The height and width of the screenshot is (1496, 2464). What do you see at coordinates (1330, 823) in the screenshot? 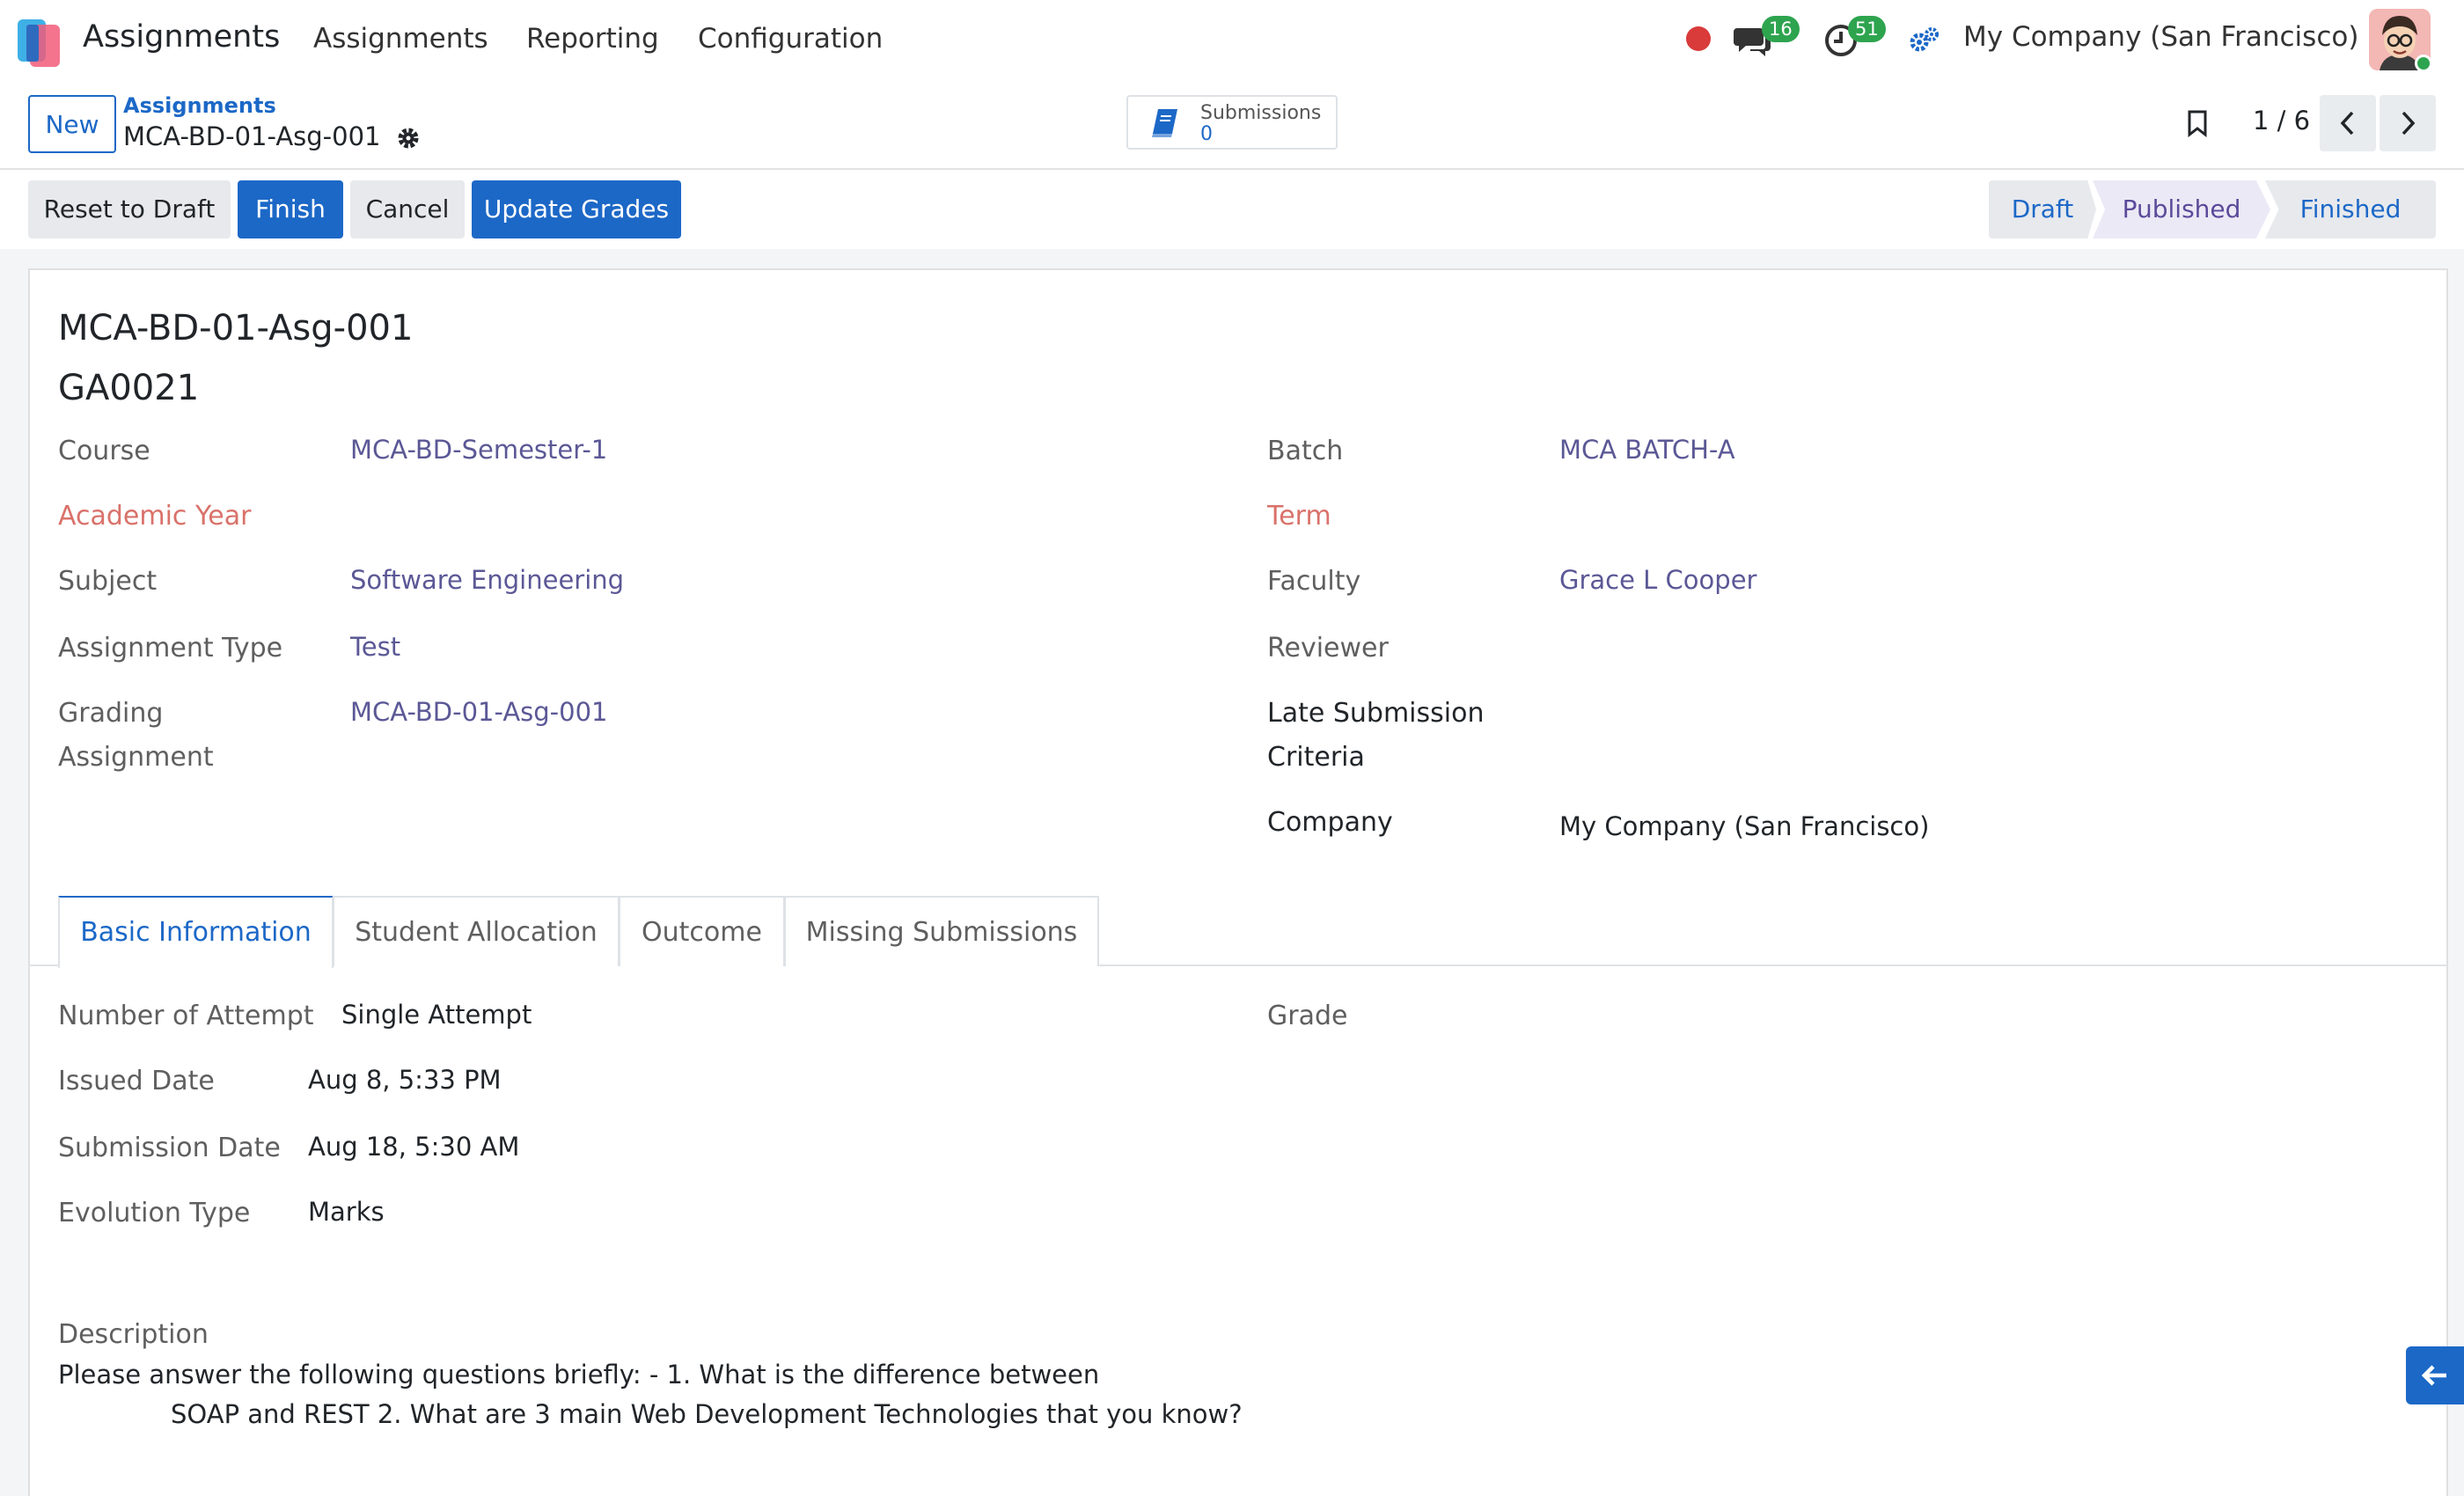
I see `company-label: Company` at bounding box center [1330, 823].